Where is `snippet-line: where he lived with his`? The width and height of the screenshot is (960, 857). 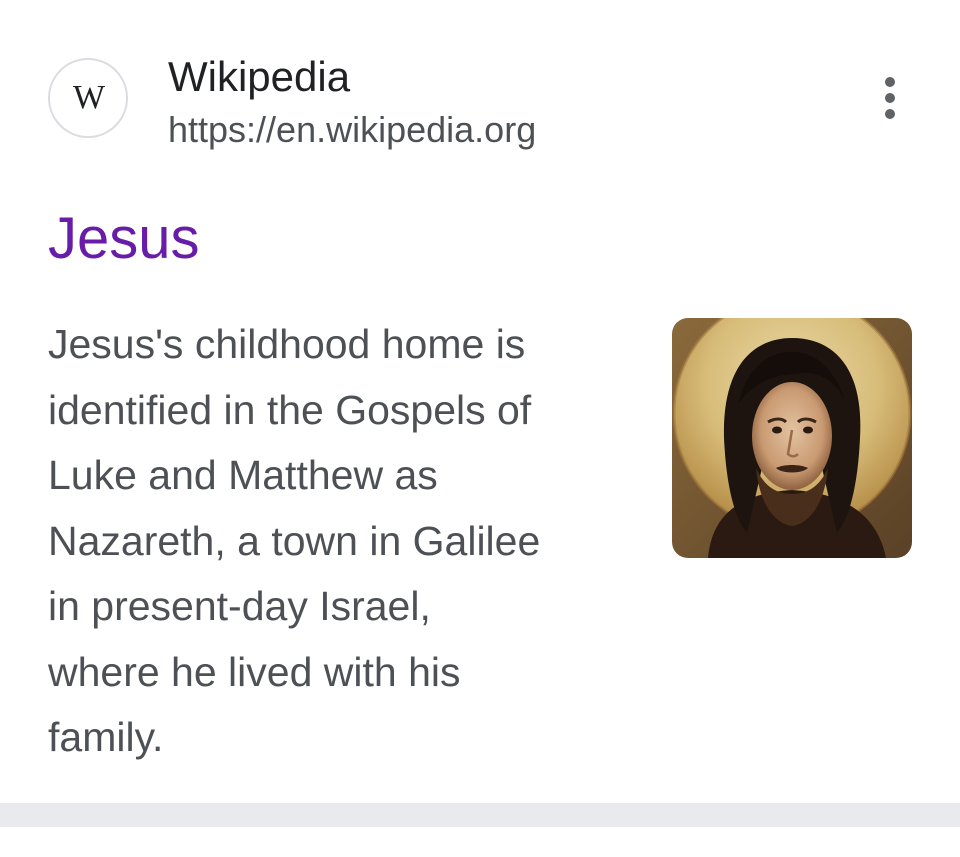
snippet-line: where he lived with his is located at coordinates (254, 671).